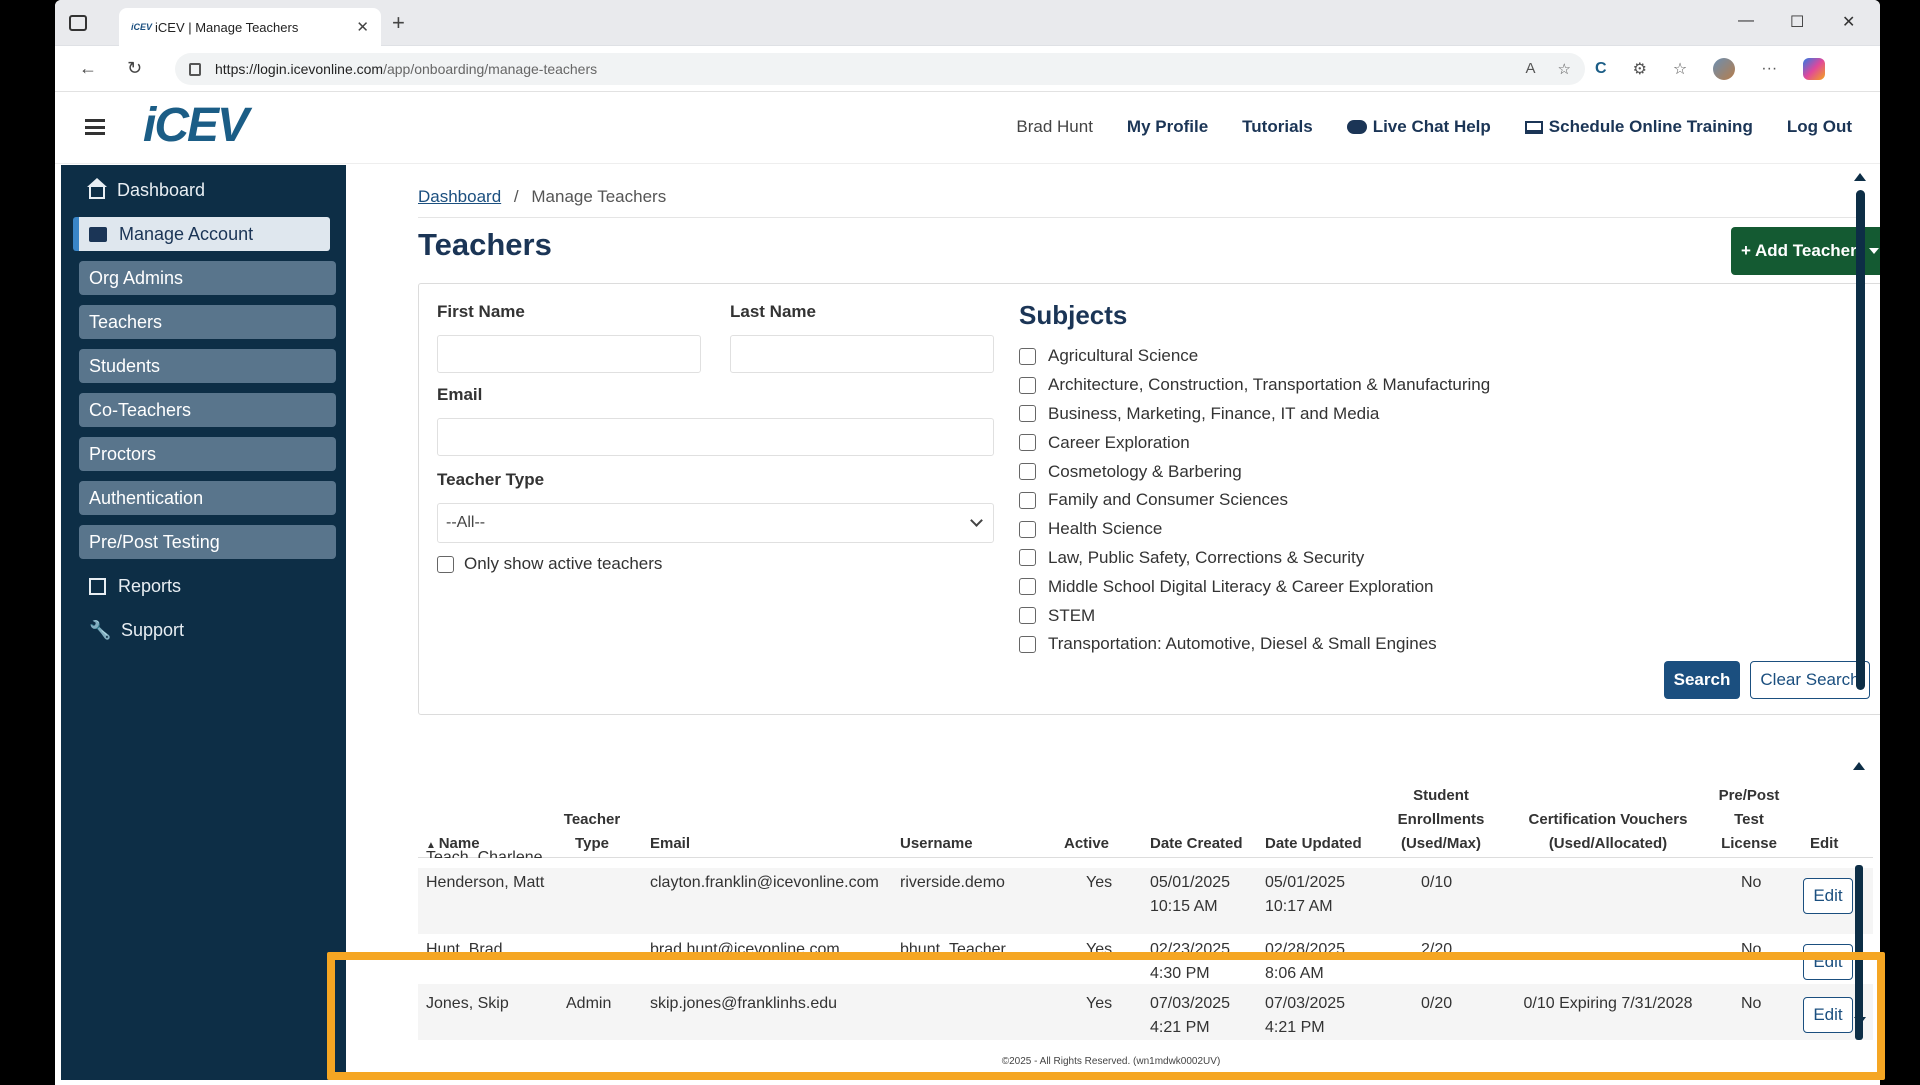 This screenshot has height=1085, width=1920. Describe the element at coordinates (1531, 69) in the screenshot. I see `read-aloud-icon: A` at that location.